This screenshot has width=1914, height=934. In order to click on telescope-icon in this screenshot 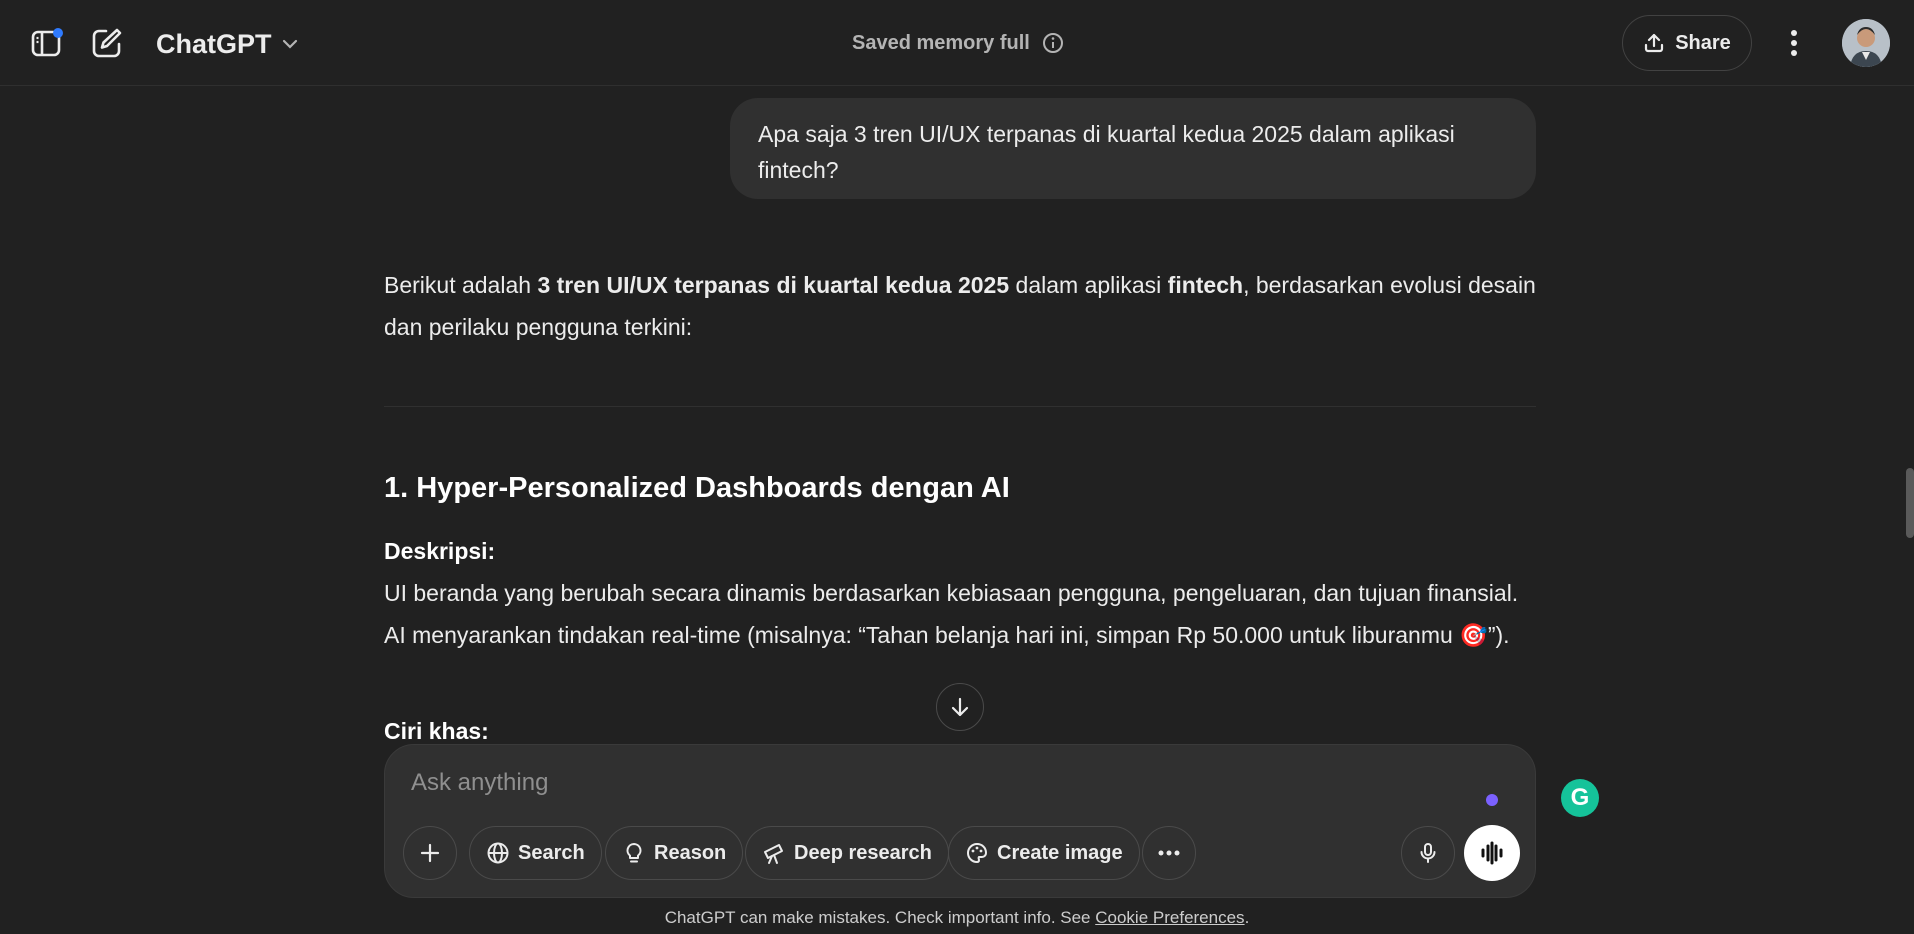, I will do `click(773, 854)`.